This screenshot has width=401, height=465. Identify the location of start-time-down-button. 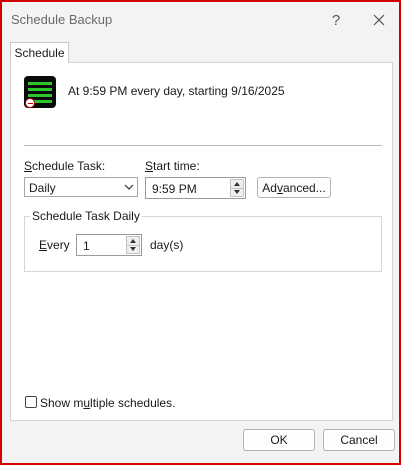
(237, 192).